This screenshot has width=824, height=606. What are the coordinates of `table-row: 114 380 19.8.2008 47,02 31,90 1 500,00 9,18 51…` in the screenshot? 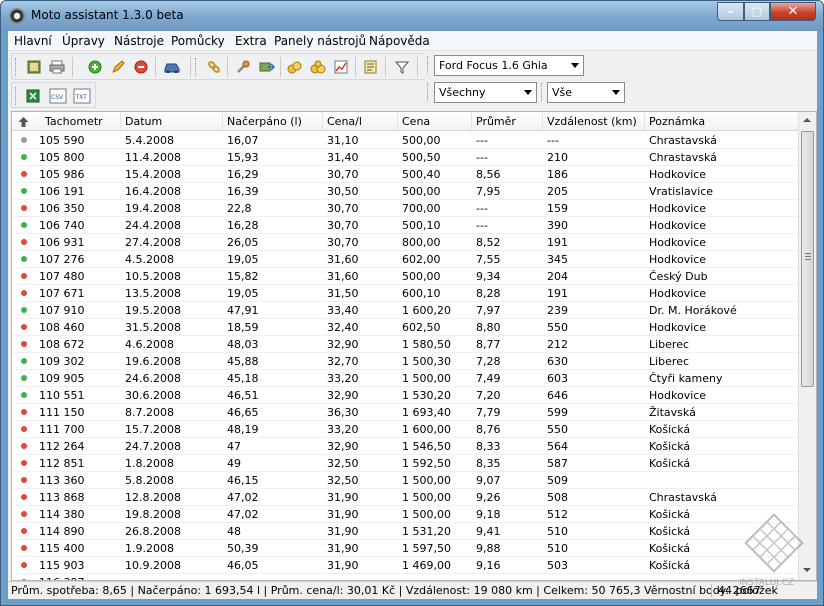 It's located at (405, 514).